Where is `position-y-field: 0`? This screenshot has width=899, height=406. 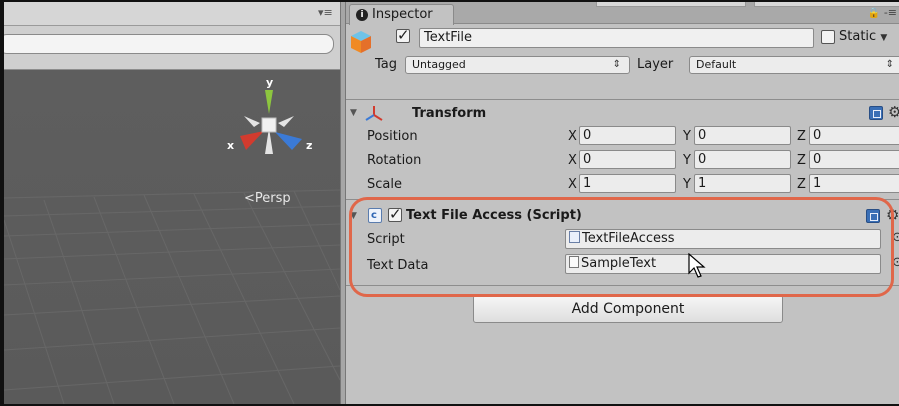
position-y-field: 0 is located at coordinates (742, 135).